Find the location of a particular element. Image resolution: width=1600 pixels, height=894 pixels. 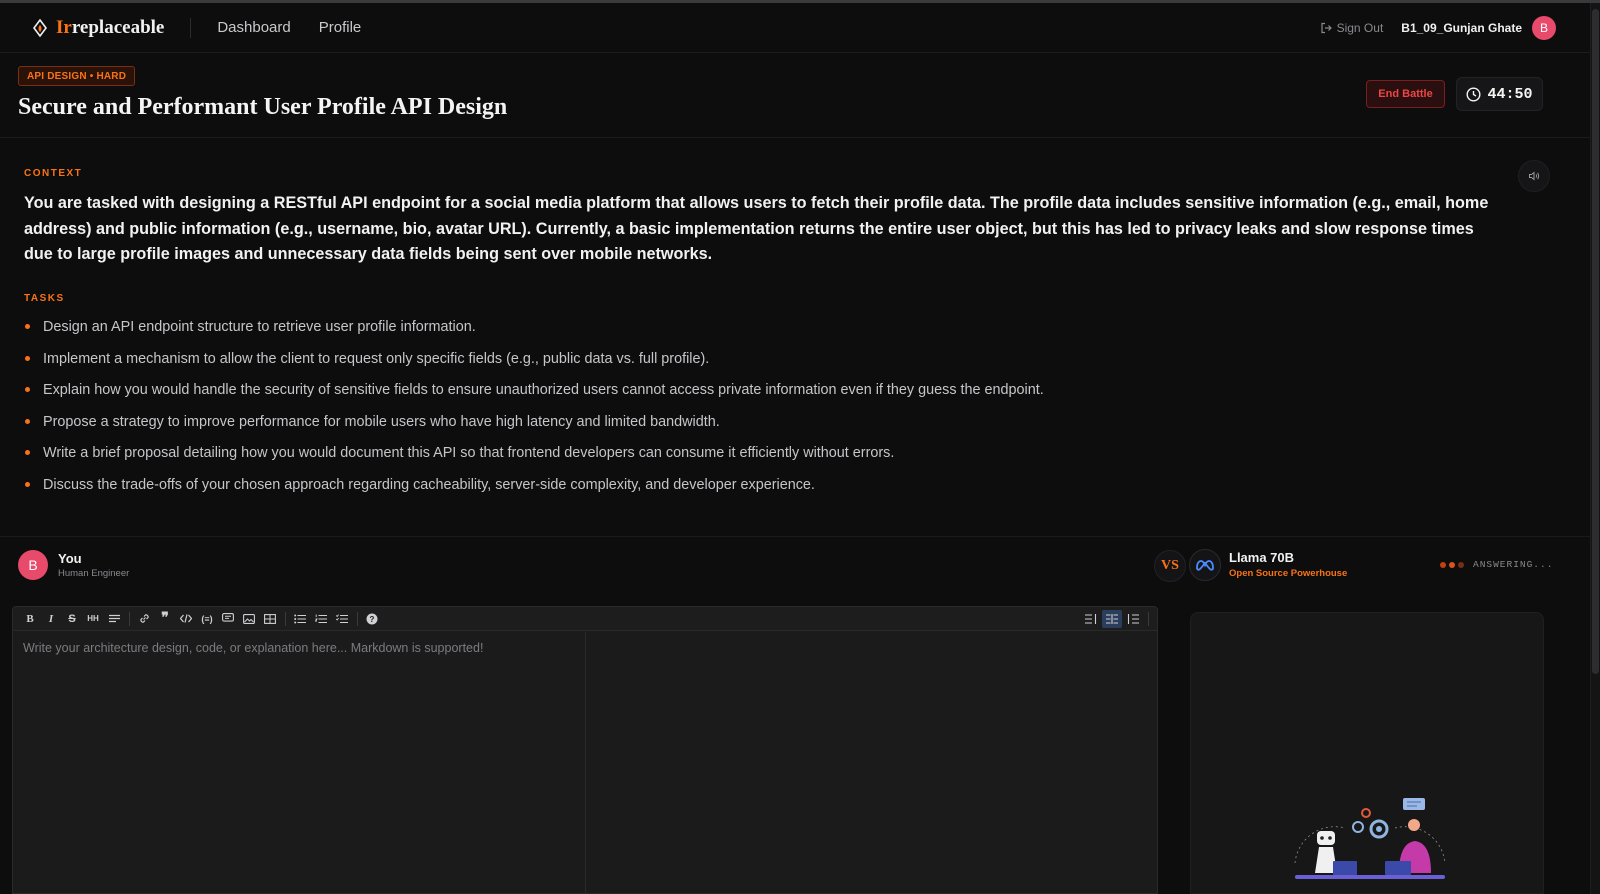

player-human: B You Human Engineer is located at coordinates (73, 565).